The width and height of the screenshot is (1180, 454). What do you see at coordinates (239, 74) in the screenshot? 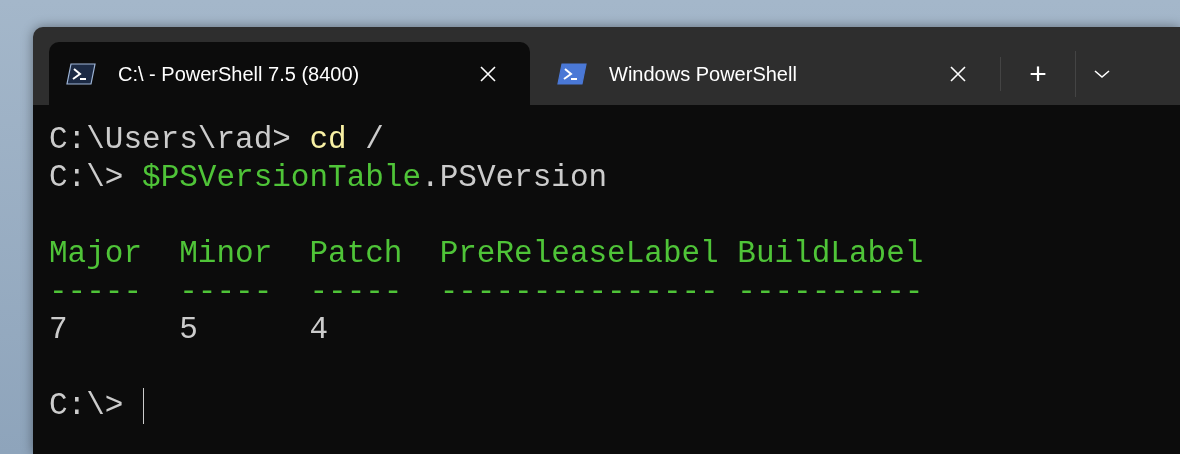
I see `tab-title: C:\ - PowerShell 7.5 (8400)` at bounding box center [239, 74].